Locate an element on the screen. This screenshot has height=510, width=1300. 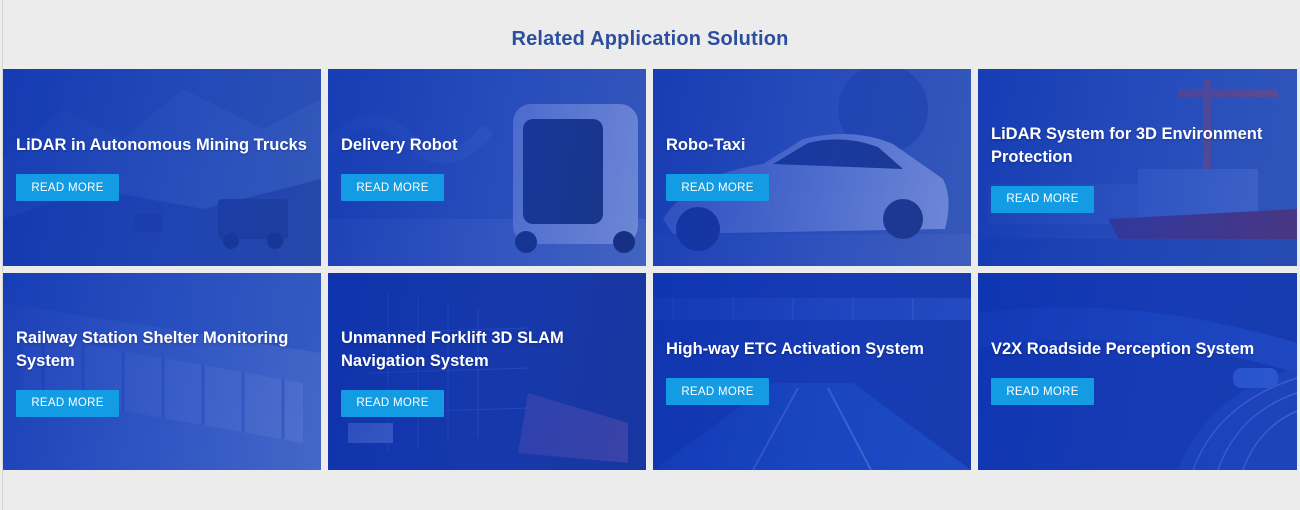
solution-card-highway-etc: High-way ETC Activation System READ MORE is located at coordinates (812, 371).